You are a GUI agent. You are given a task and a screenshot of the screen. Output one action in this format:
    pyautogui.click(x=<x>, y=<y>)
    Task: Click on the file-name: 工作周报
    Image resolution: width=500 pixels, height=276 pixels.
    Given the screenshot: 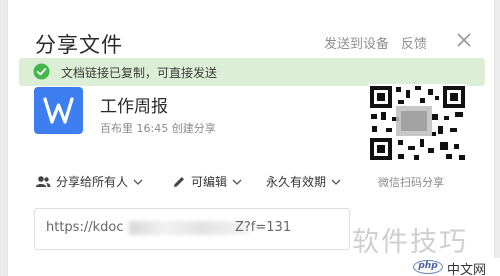 What is the action you would take?
    pyautogui.click(x=134, y=107)
    